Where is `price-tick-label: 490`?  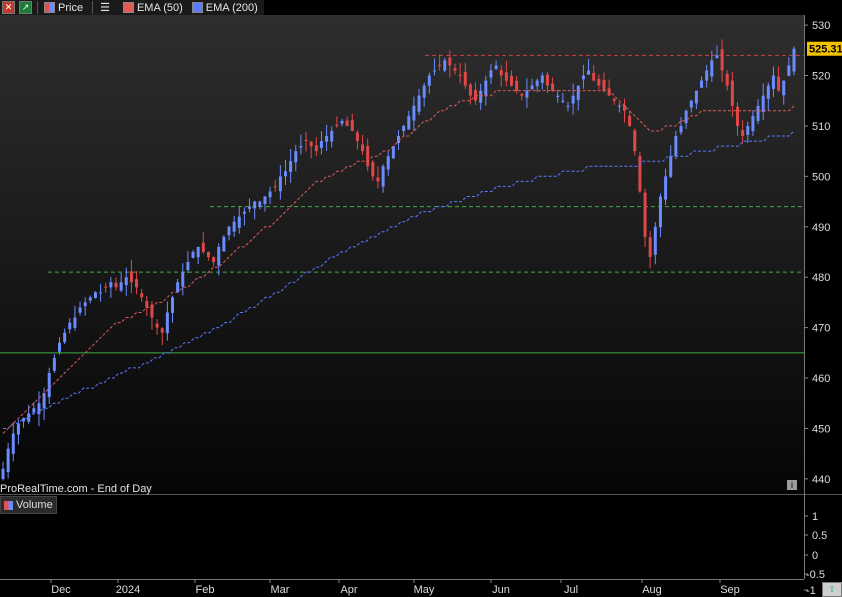 price-tick-label: 490 is located at coordinates (821, 228).